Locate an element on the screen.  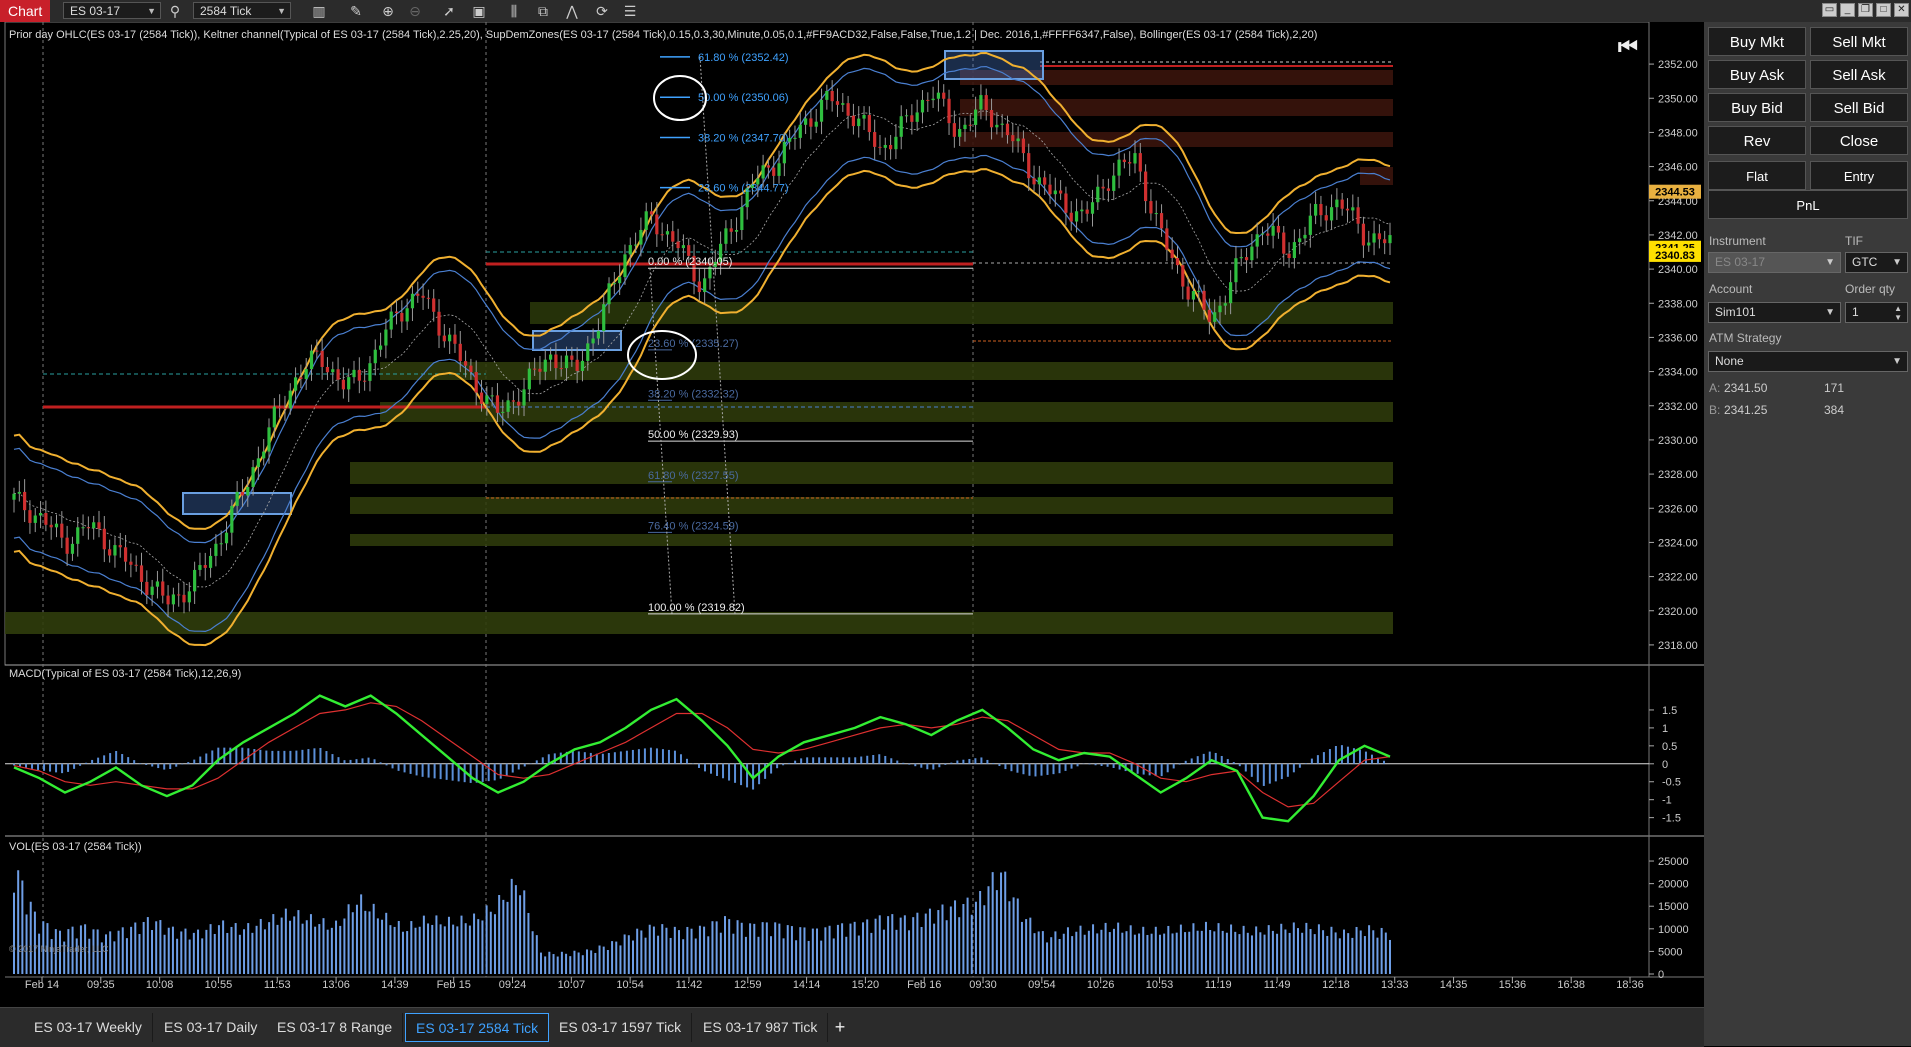
indicators-icon: ⫼ is located at coordinates (514, 11).